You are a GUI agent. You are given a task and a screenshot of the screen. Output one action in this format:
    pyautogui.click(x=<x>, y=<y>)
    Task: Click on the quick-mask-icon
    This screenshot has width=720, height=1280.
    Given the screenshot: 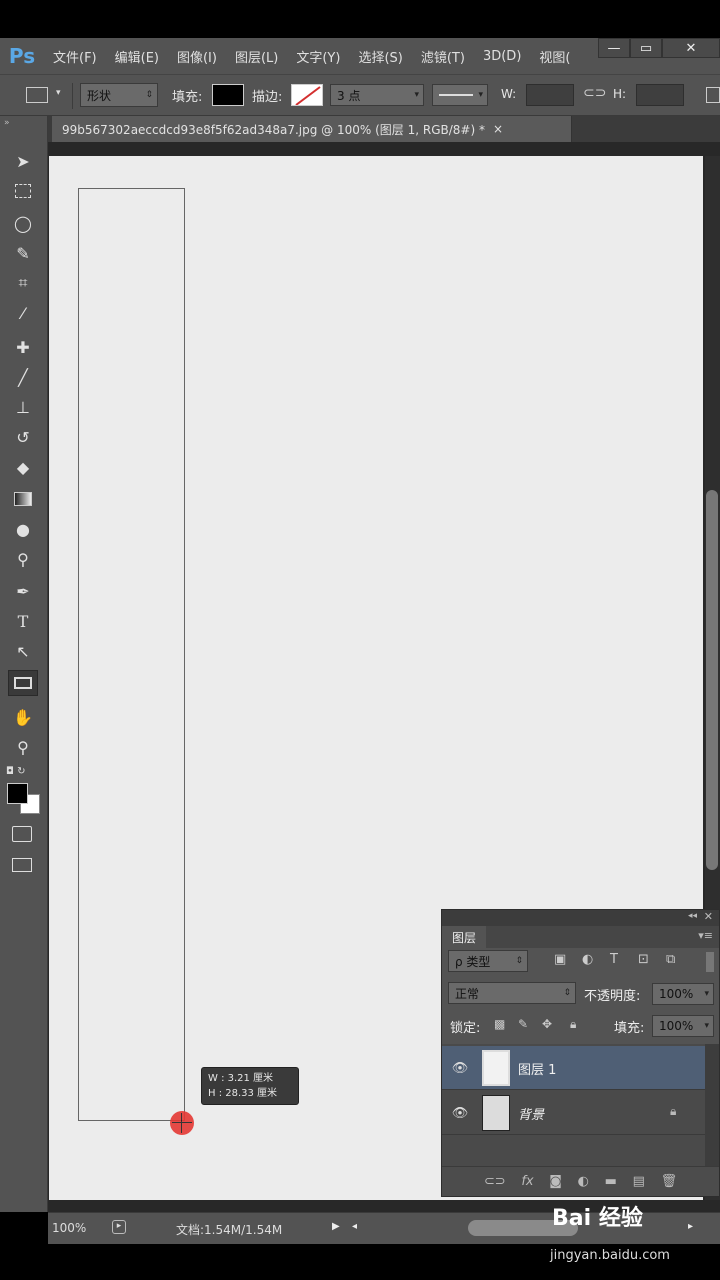 What is the action you would take?
    pyautogui.click(x=22, y=834)
    